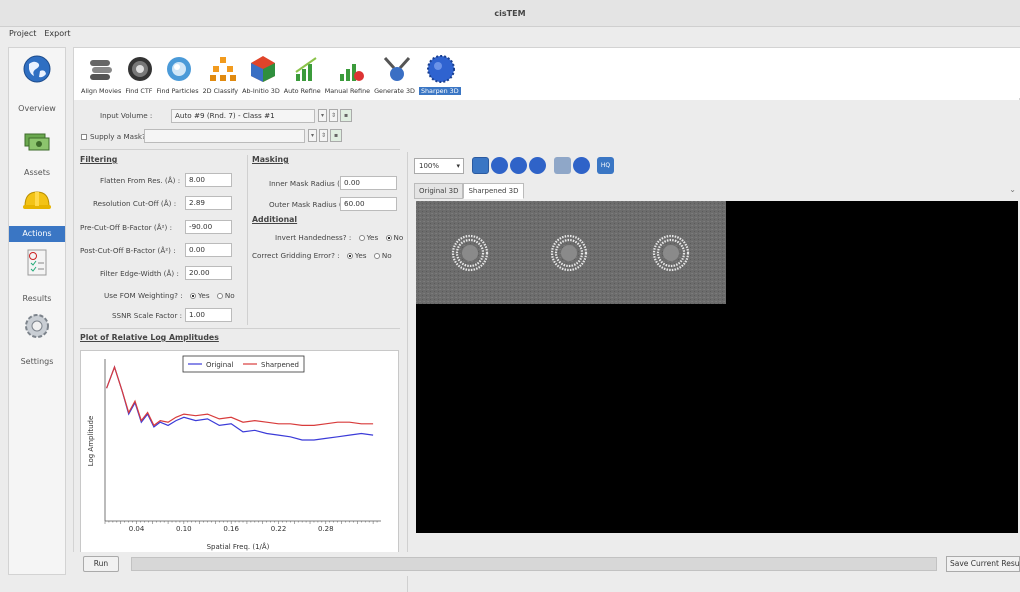 The width and height of the screenshot is (1020, 592). Describe the element at coordinates (101, 69) in the screenshot. I see `align-movies-icon` at that location.